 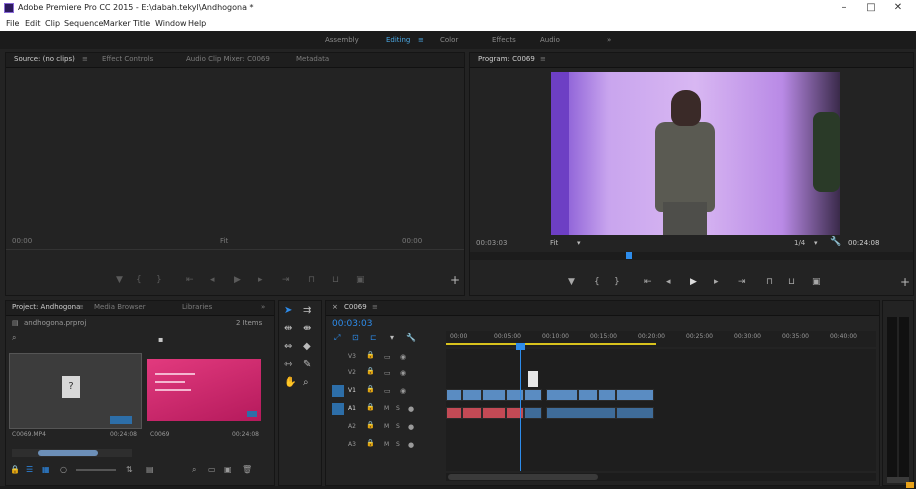 I want to click on program-extract-icon: ⊔, so click(x=791, y=282).